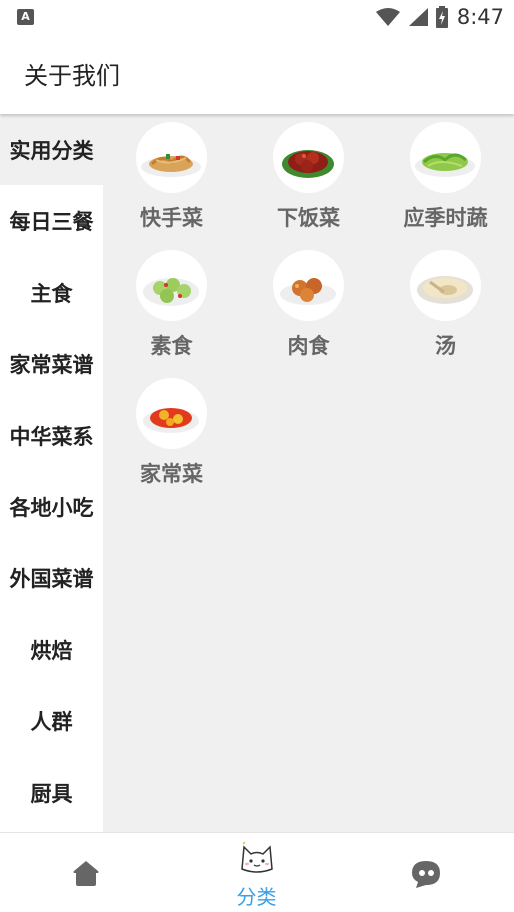 This screenshot has width=514, height=912. Describe the element at coordinates (256, 897) in the screenshot. I see `tab-label: 分类` at that location.